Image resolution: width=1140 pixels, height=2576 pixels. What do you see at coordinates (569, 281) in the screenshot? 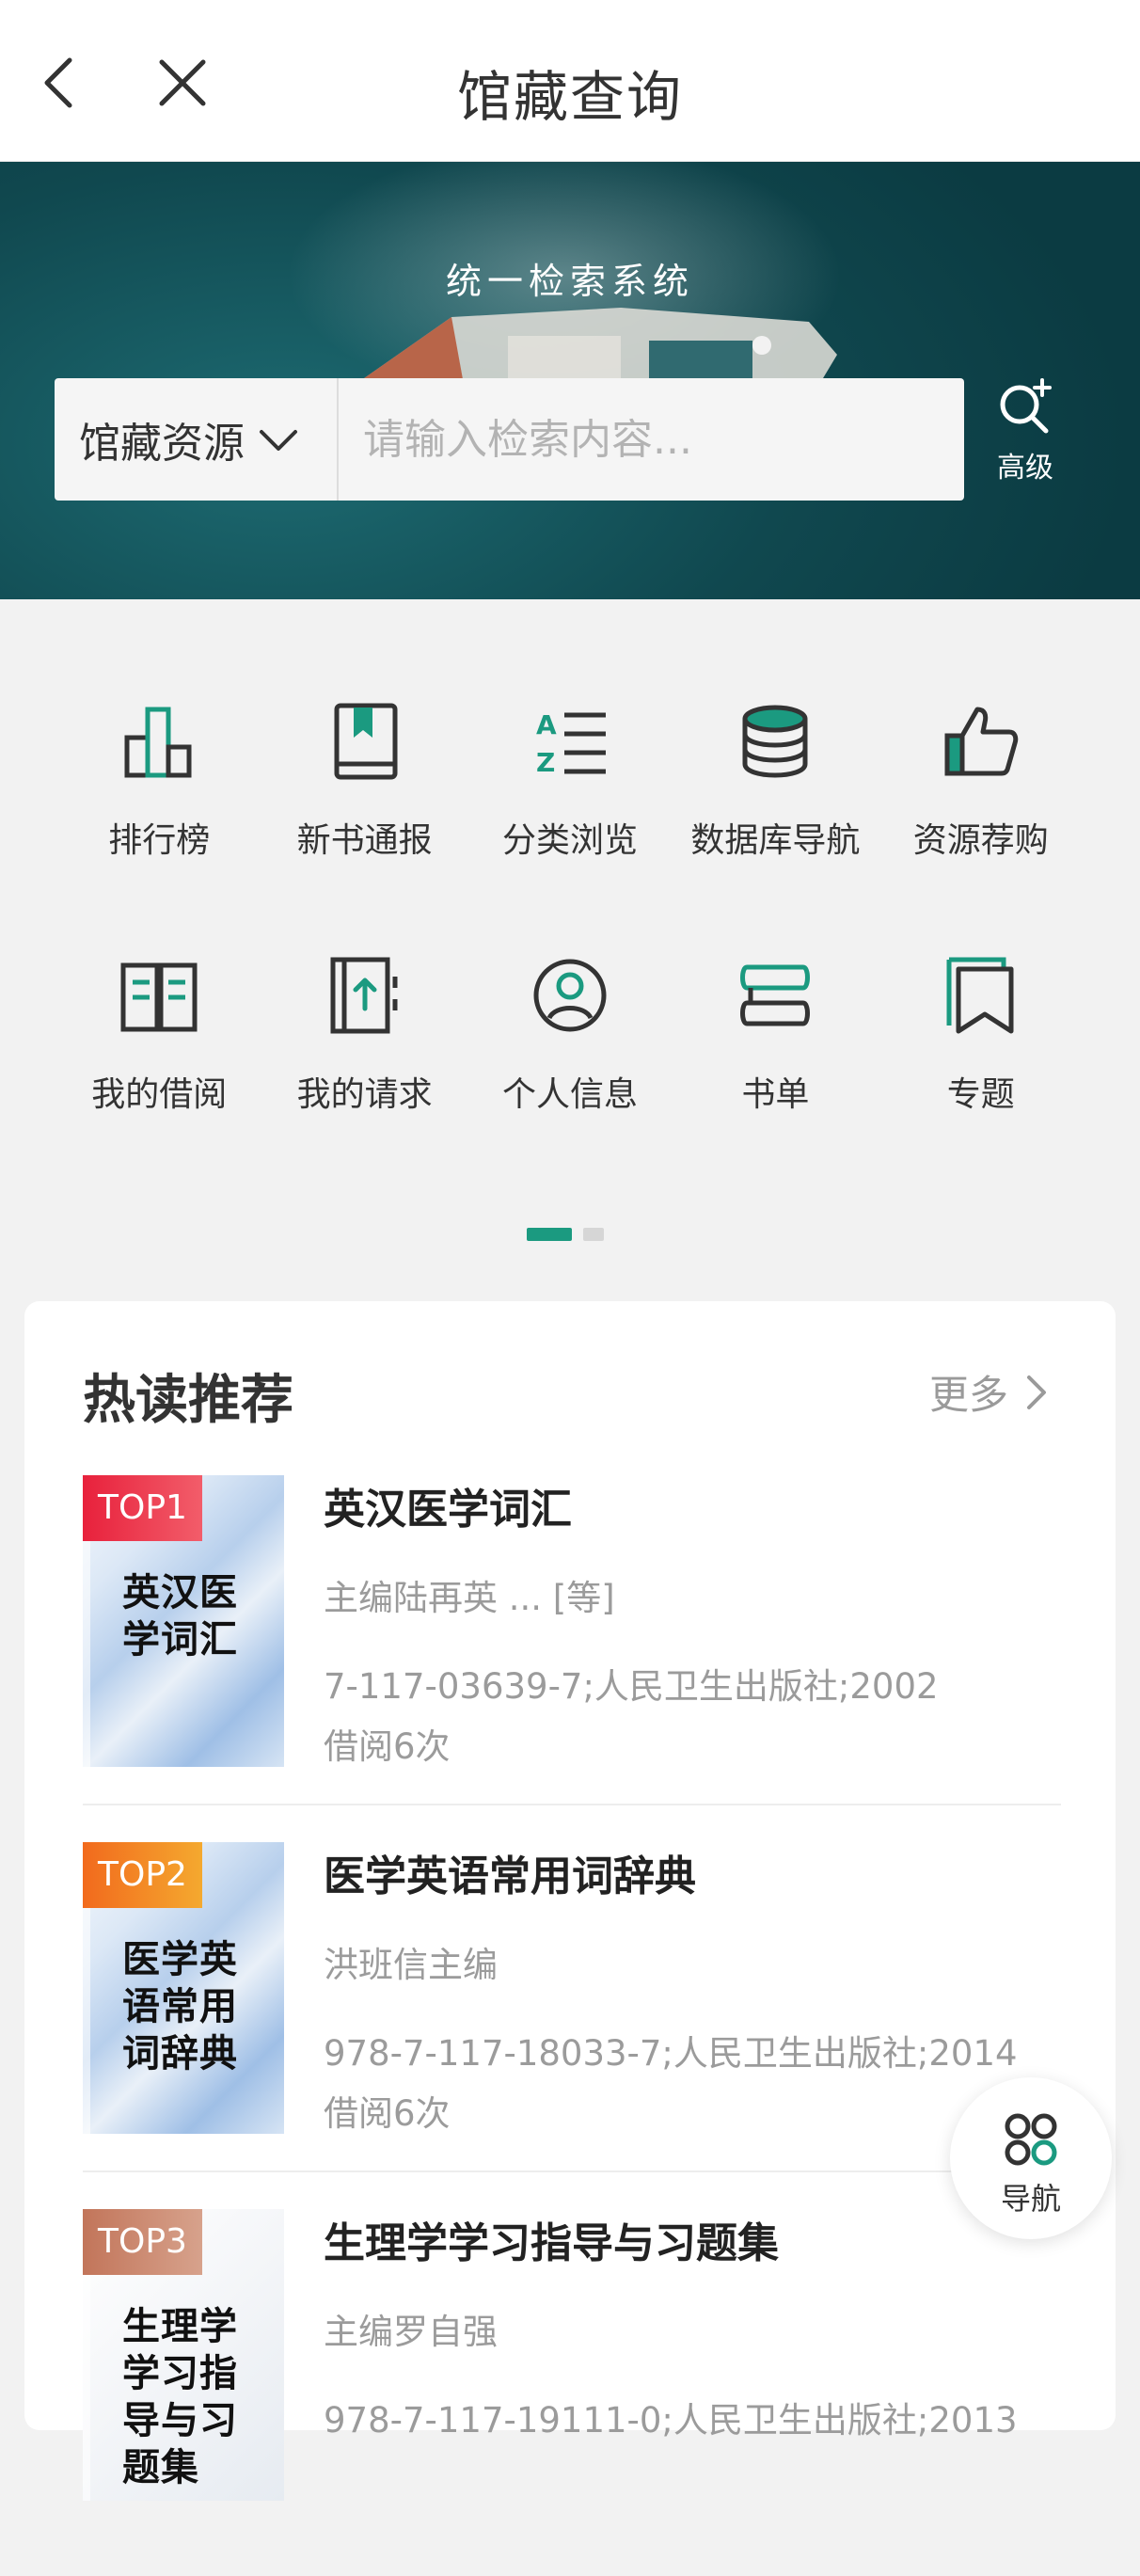
I see `banner-subtitle: 统一检索系统` at bounding box center [569, 281].